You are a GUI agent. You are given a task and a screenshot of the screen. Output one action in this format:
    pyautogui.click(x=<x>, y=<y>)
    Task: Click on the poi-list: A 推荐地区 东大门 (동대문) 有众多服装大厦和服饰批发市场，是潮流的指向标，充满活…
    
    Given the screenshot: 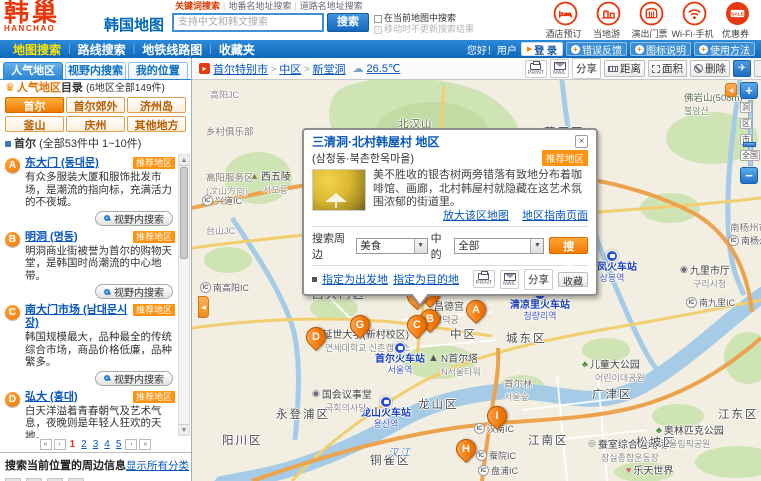 What is the action you would take?
    pyautogui.click(x=95, y=295)
    